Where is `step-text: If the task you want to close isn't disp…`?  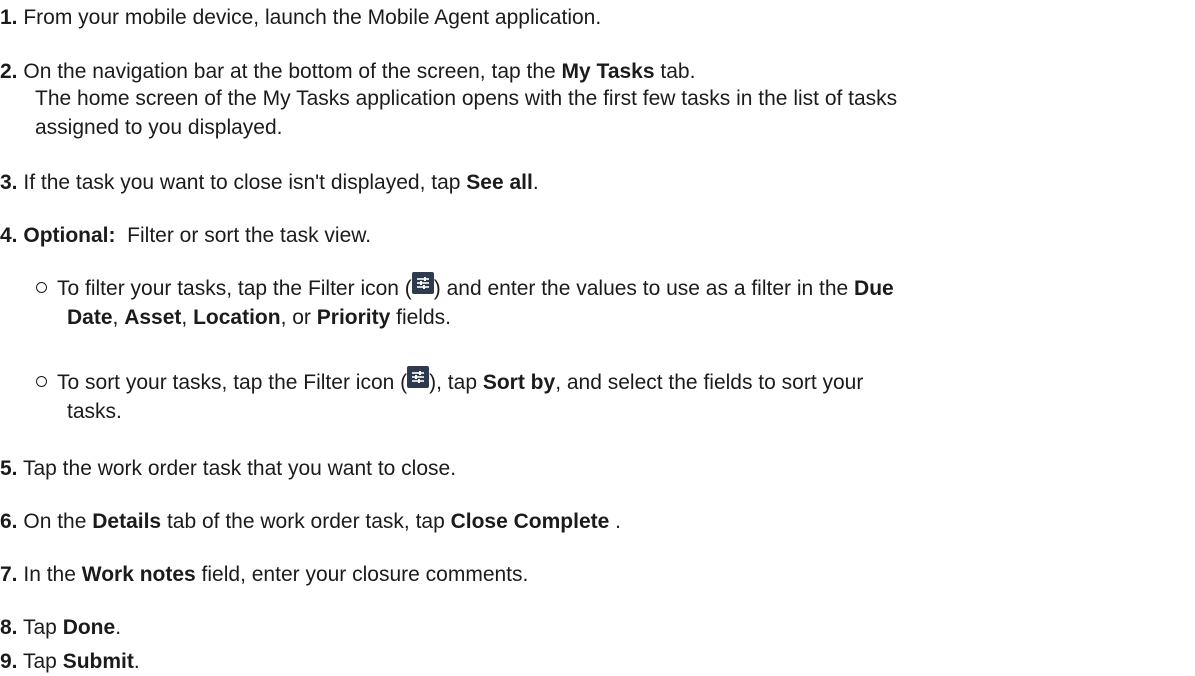 step-text: If the task you want to close isn't disp… is located at coordinates (245, 182).